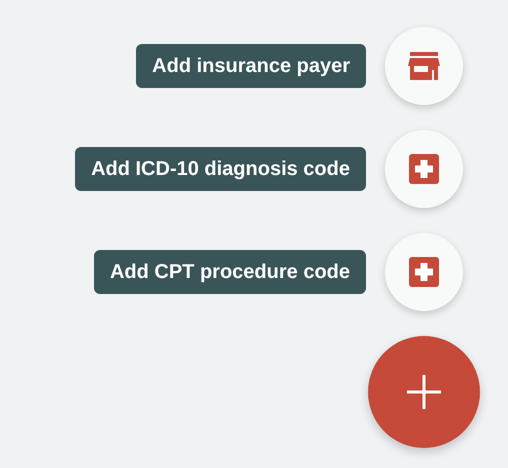  What do you see at coordinates (424, 392) in the screenshot?
I see `plus-icon` at bounding box center [424, 392].